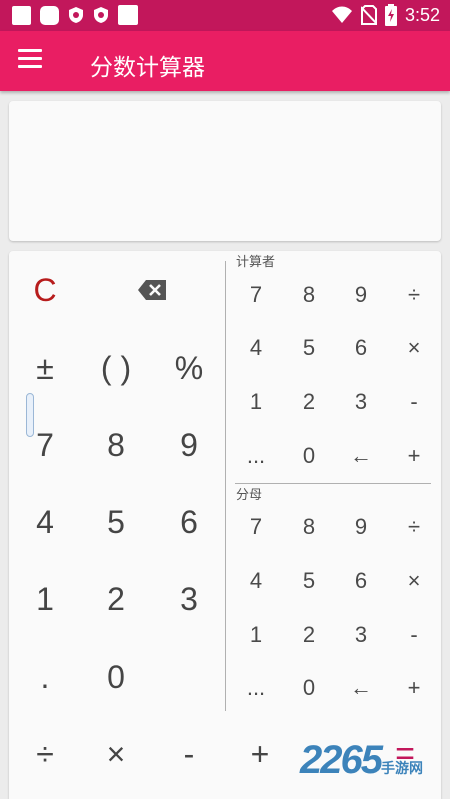  I want to click on backspace-icon, so click(152, 290).